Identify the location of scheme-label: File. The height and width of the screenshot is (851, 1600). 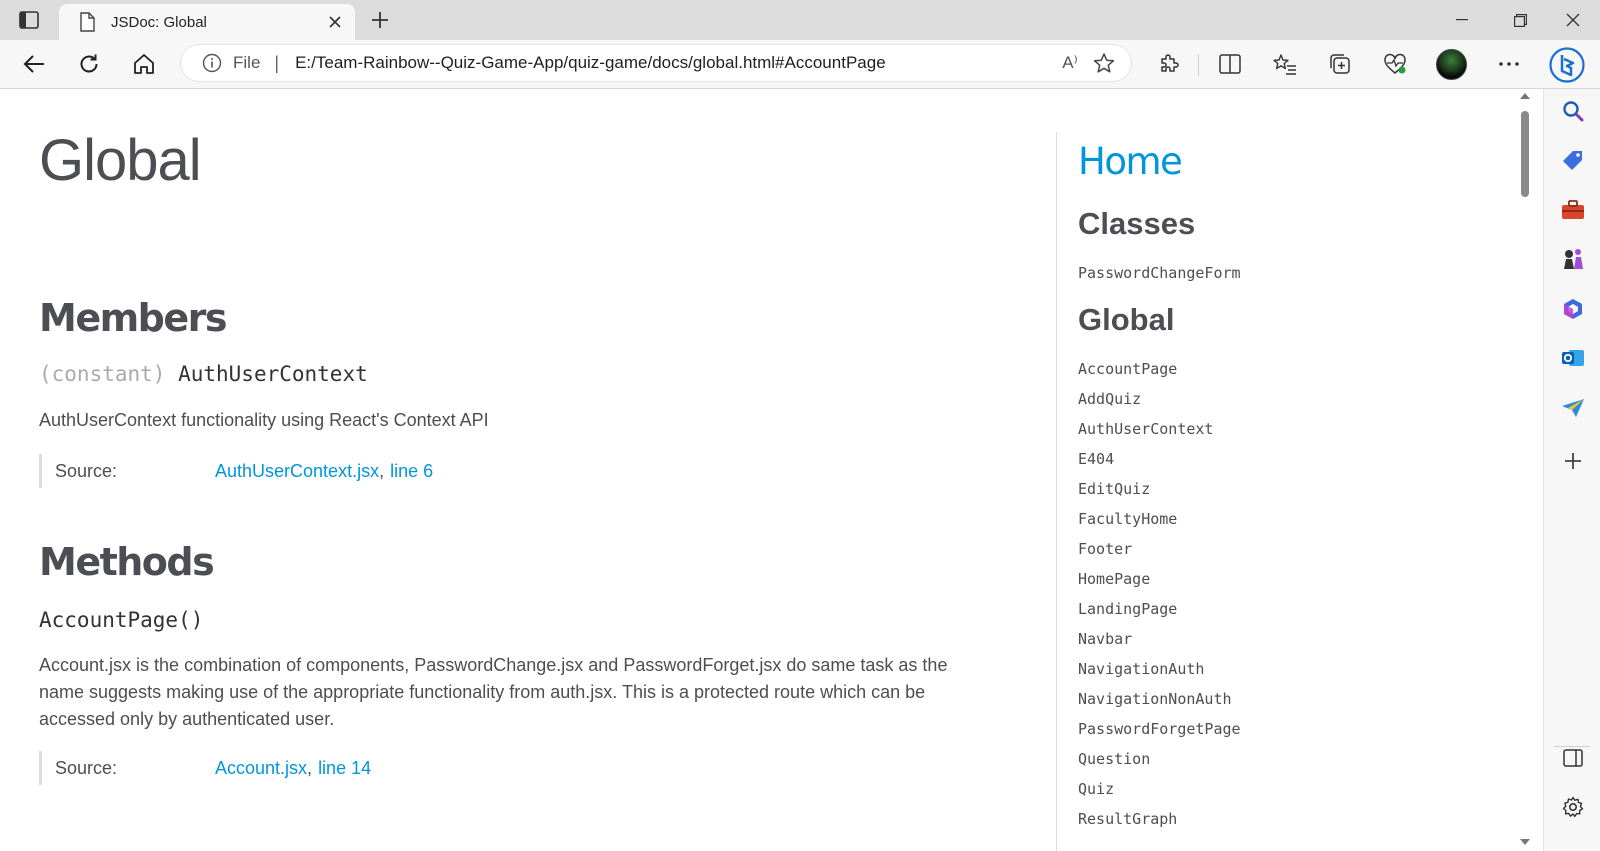
(247, 62).